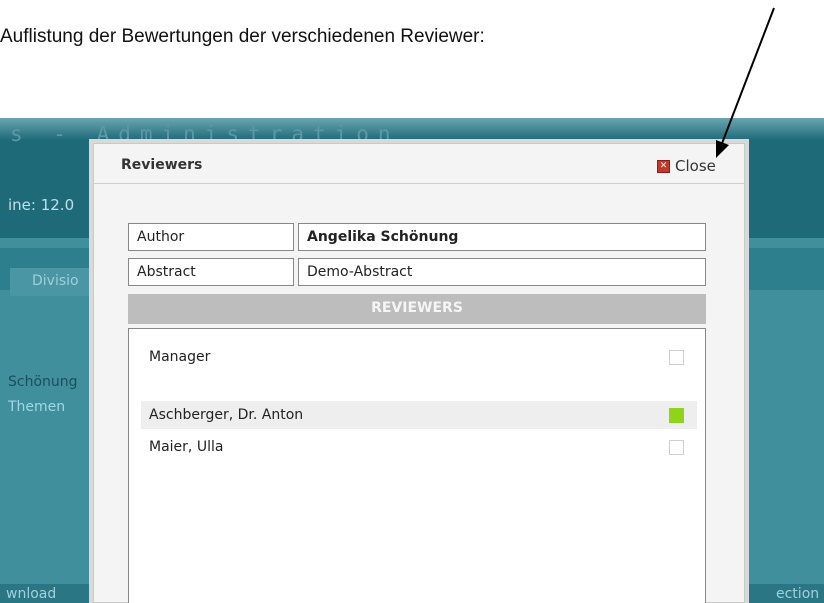  I want to click on reviewer-row-aschberger: Aschberger, Dr. Anton, so click(419, 415).